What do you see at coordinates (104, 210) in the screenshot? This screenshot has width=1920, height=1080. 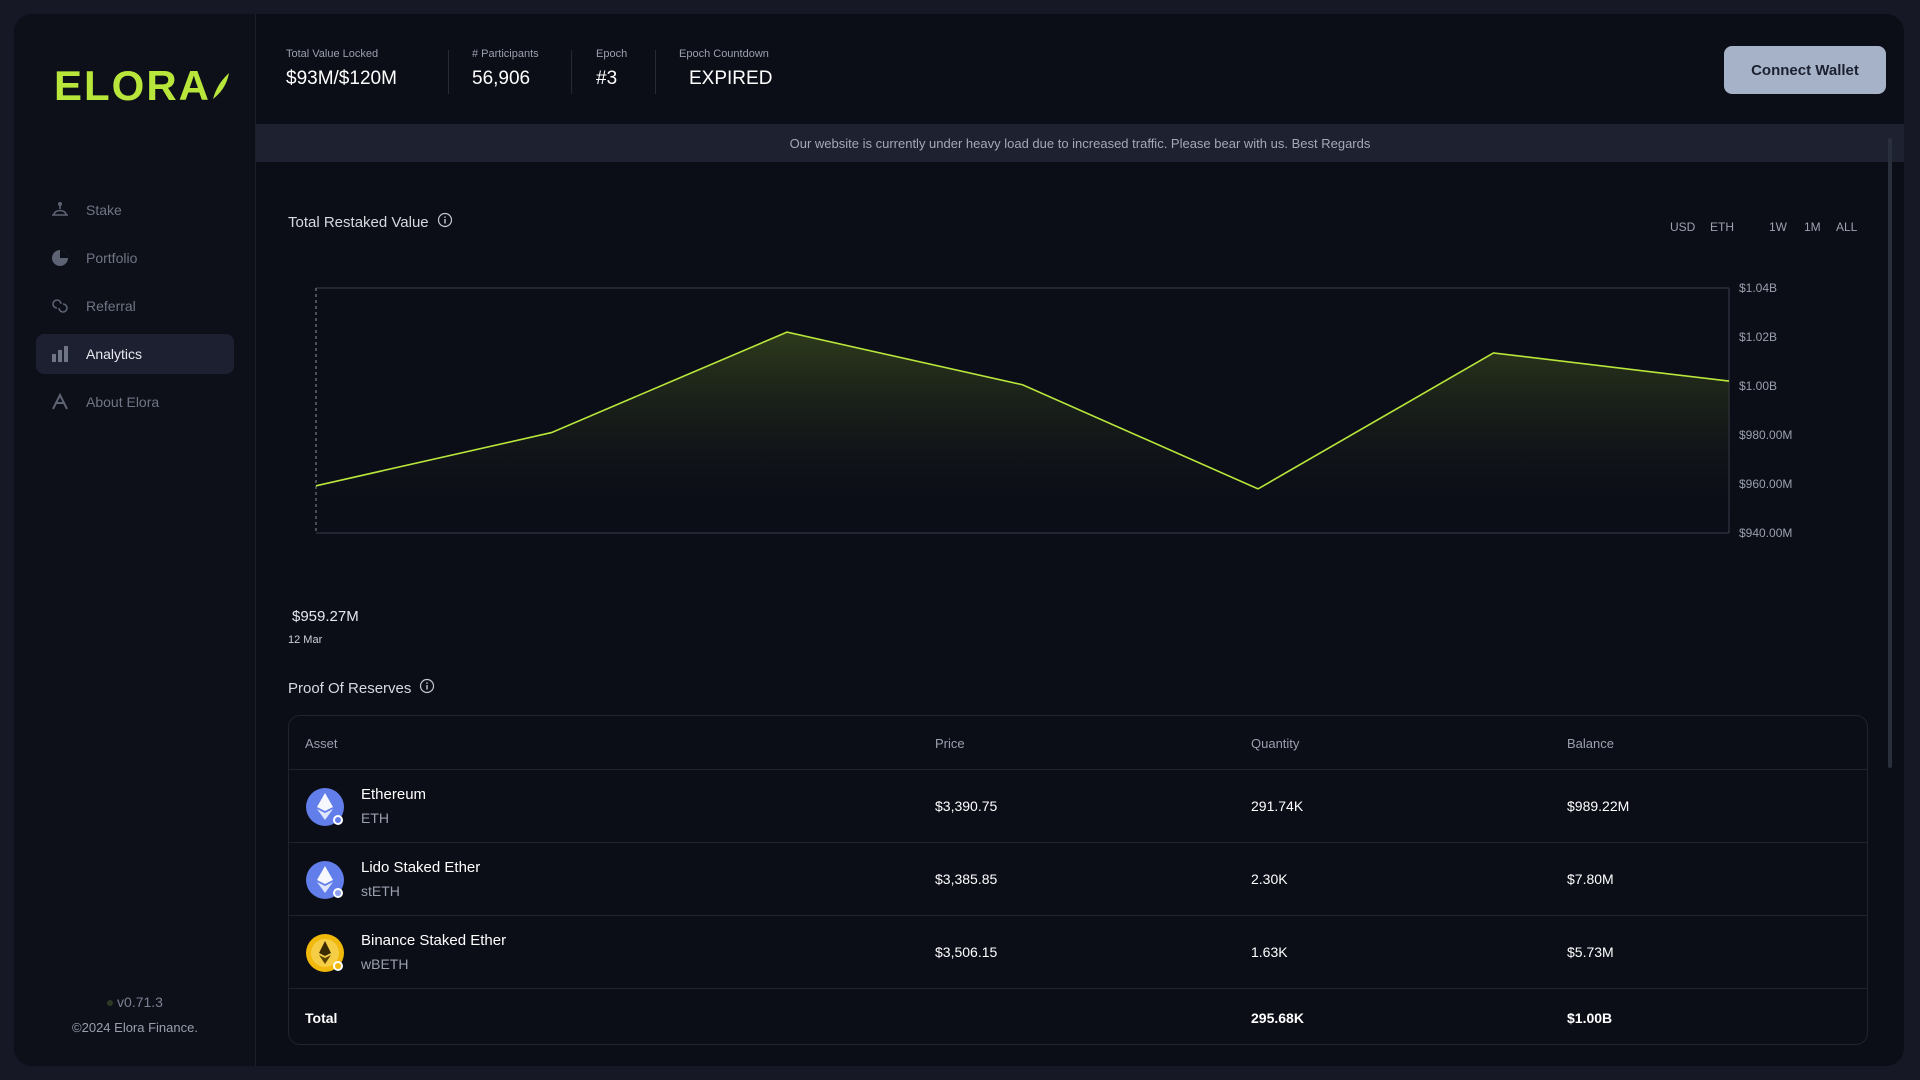 I see `sidebar-item-label: Stake` at bounding box center [104, 210].